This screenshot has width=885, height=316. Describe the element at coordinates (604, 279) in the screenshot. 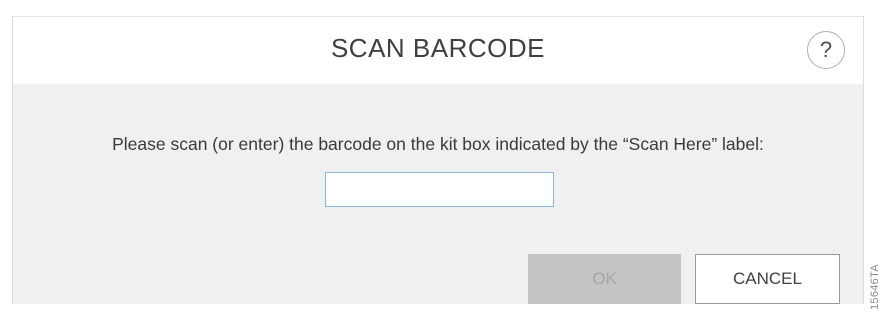

I see `ok-button: OK` at that location.